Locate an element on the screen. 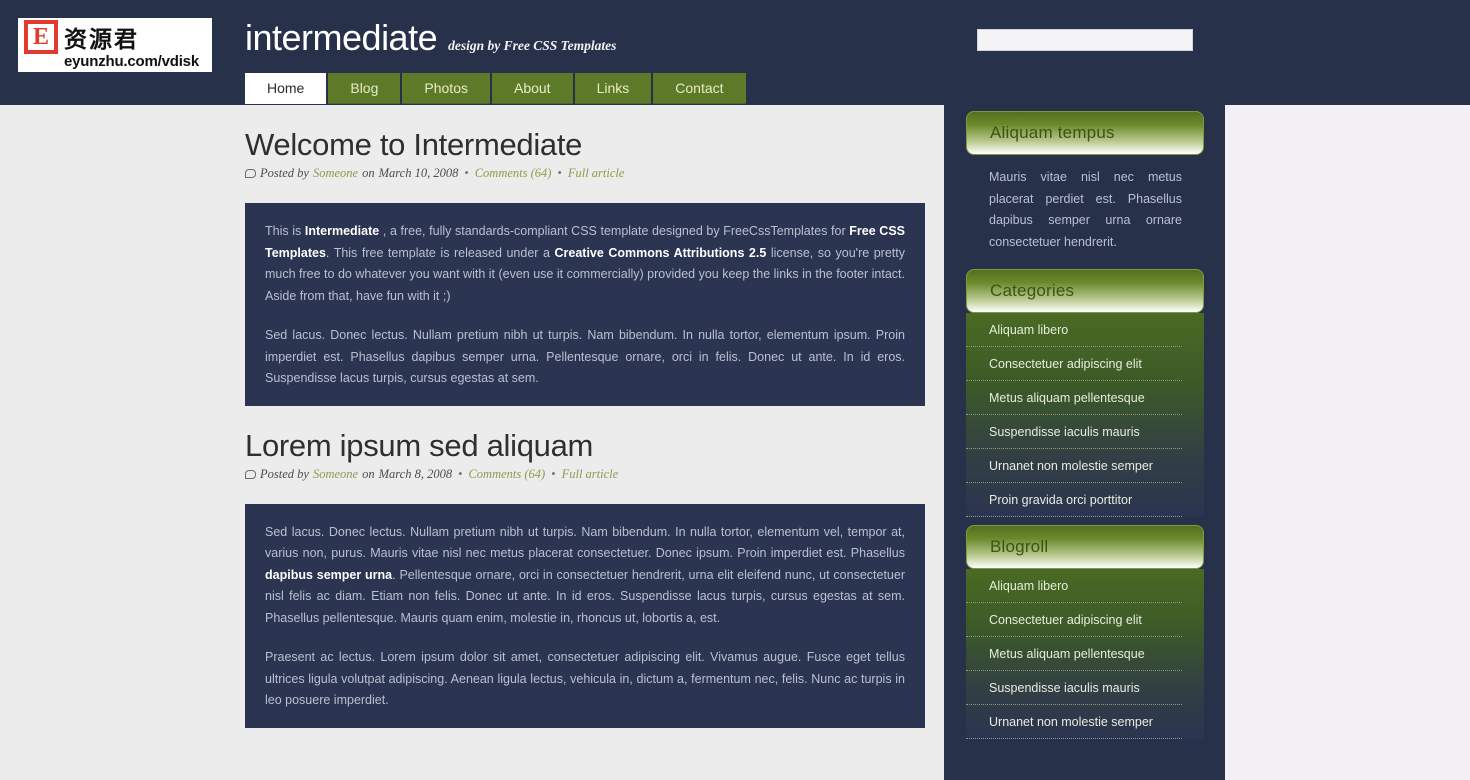 This screenshot has width=1470, height=780. nav-item-links: Links is located at coordinates (613, 88).